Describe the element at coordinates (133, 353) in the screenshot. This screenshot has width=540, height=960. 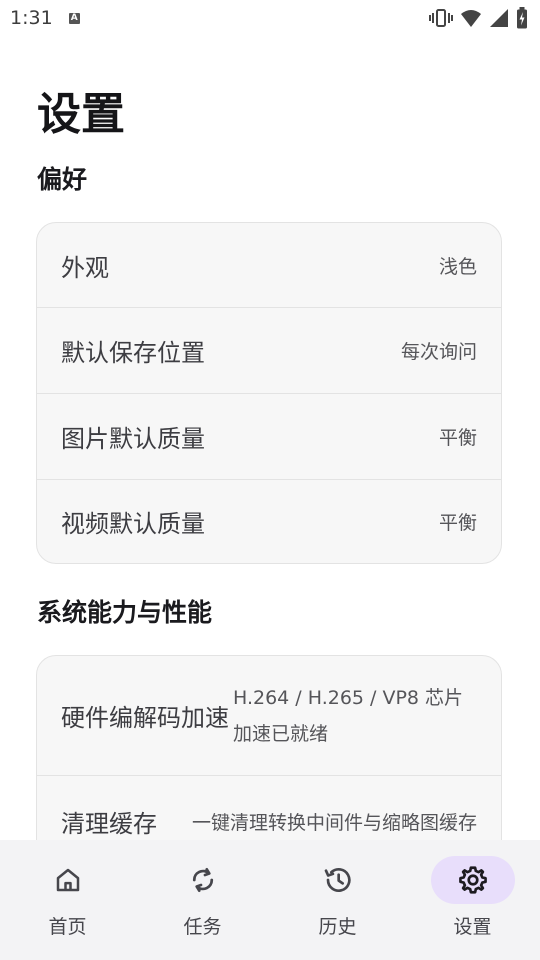
I see `setting-label: 默认保存位置` at that location.